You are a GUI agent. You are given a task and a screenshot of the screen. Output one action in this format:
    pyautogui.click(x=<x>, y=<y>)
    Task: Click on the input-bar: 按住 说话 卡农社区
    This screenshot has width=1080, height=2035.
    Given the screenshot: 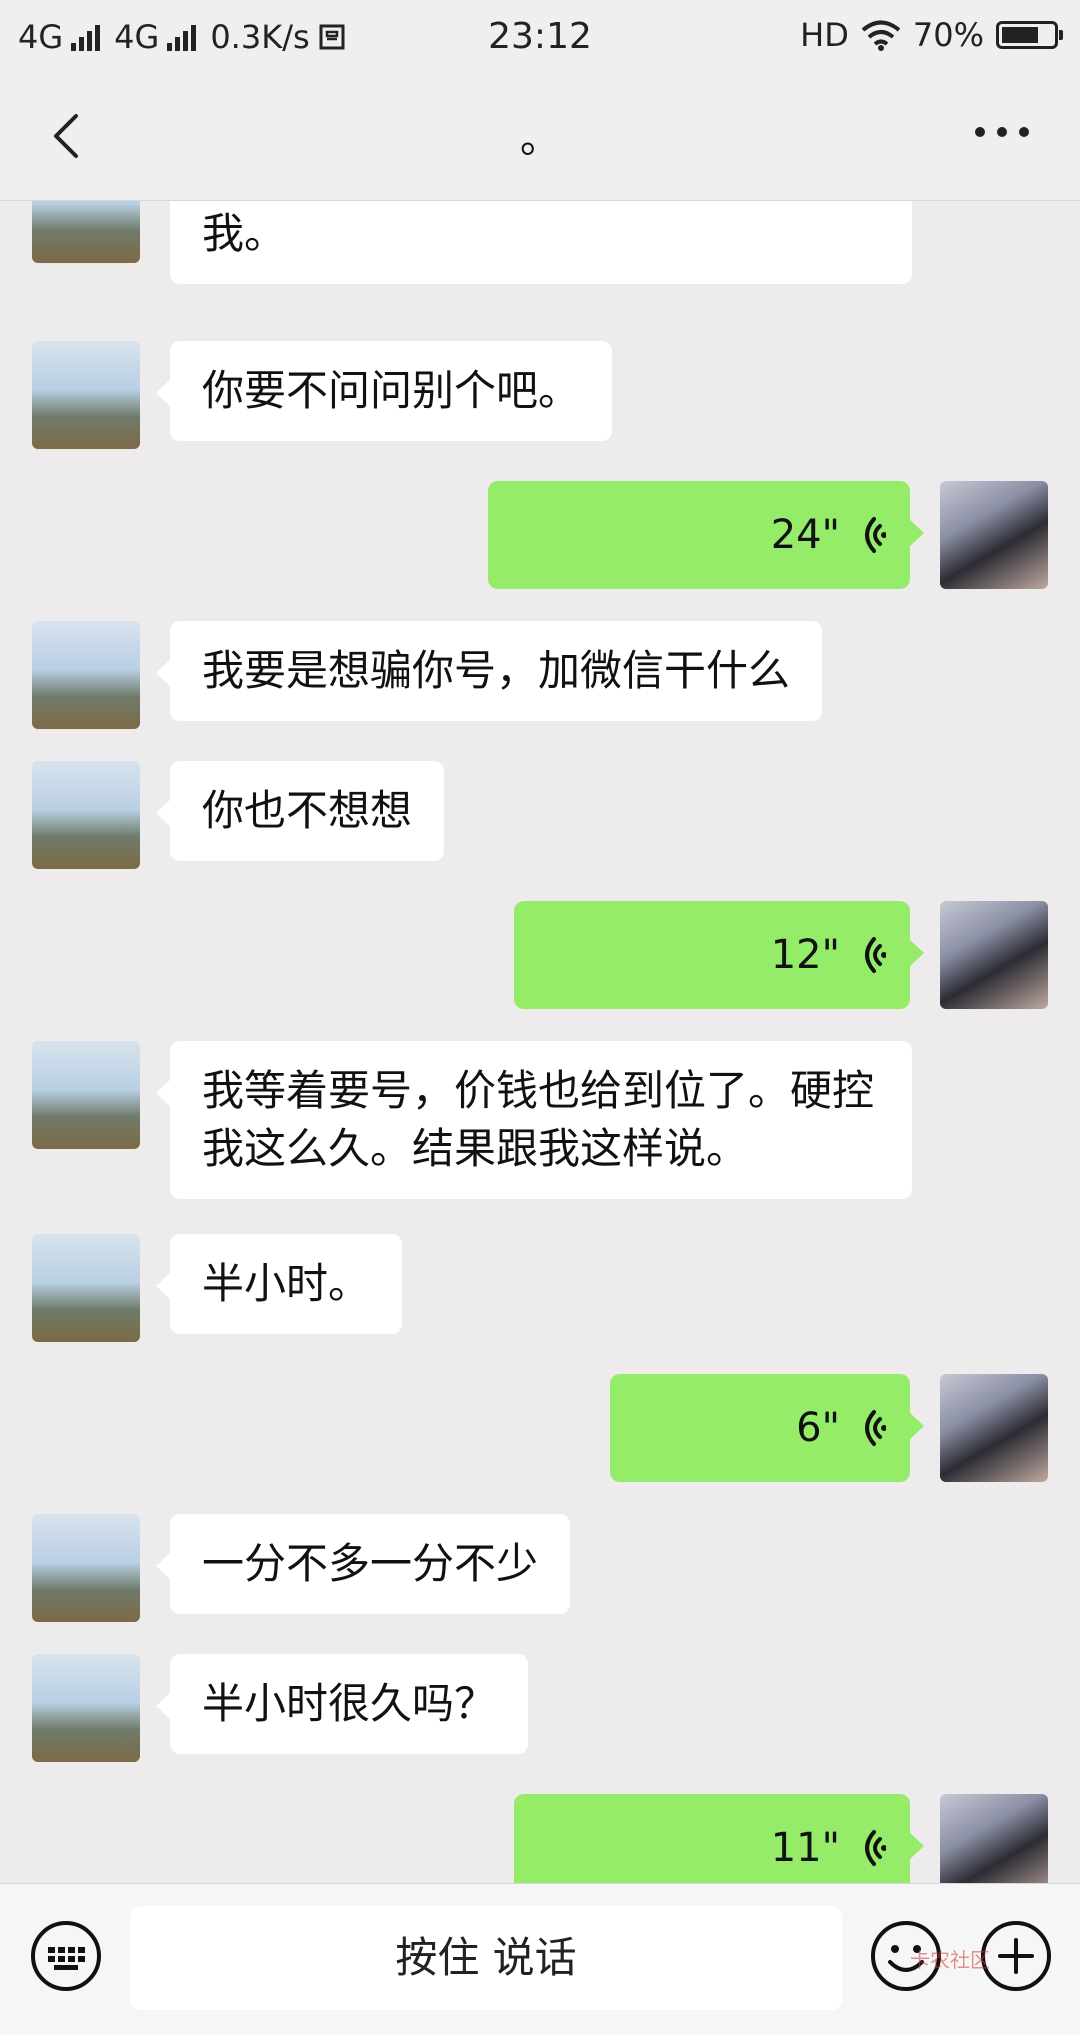 What is the action you would take?
    pyautogui.click(x=540, y=1959)
    